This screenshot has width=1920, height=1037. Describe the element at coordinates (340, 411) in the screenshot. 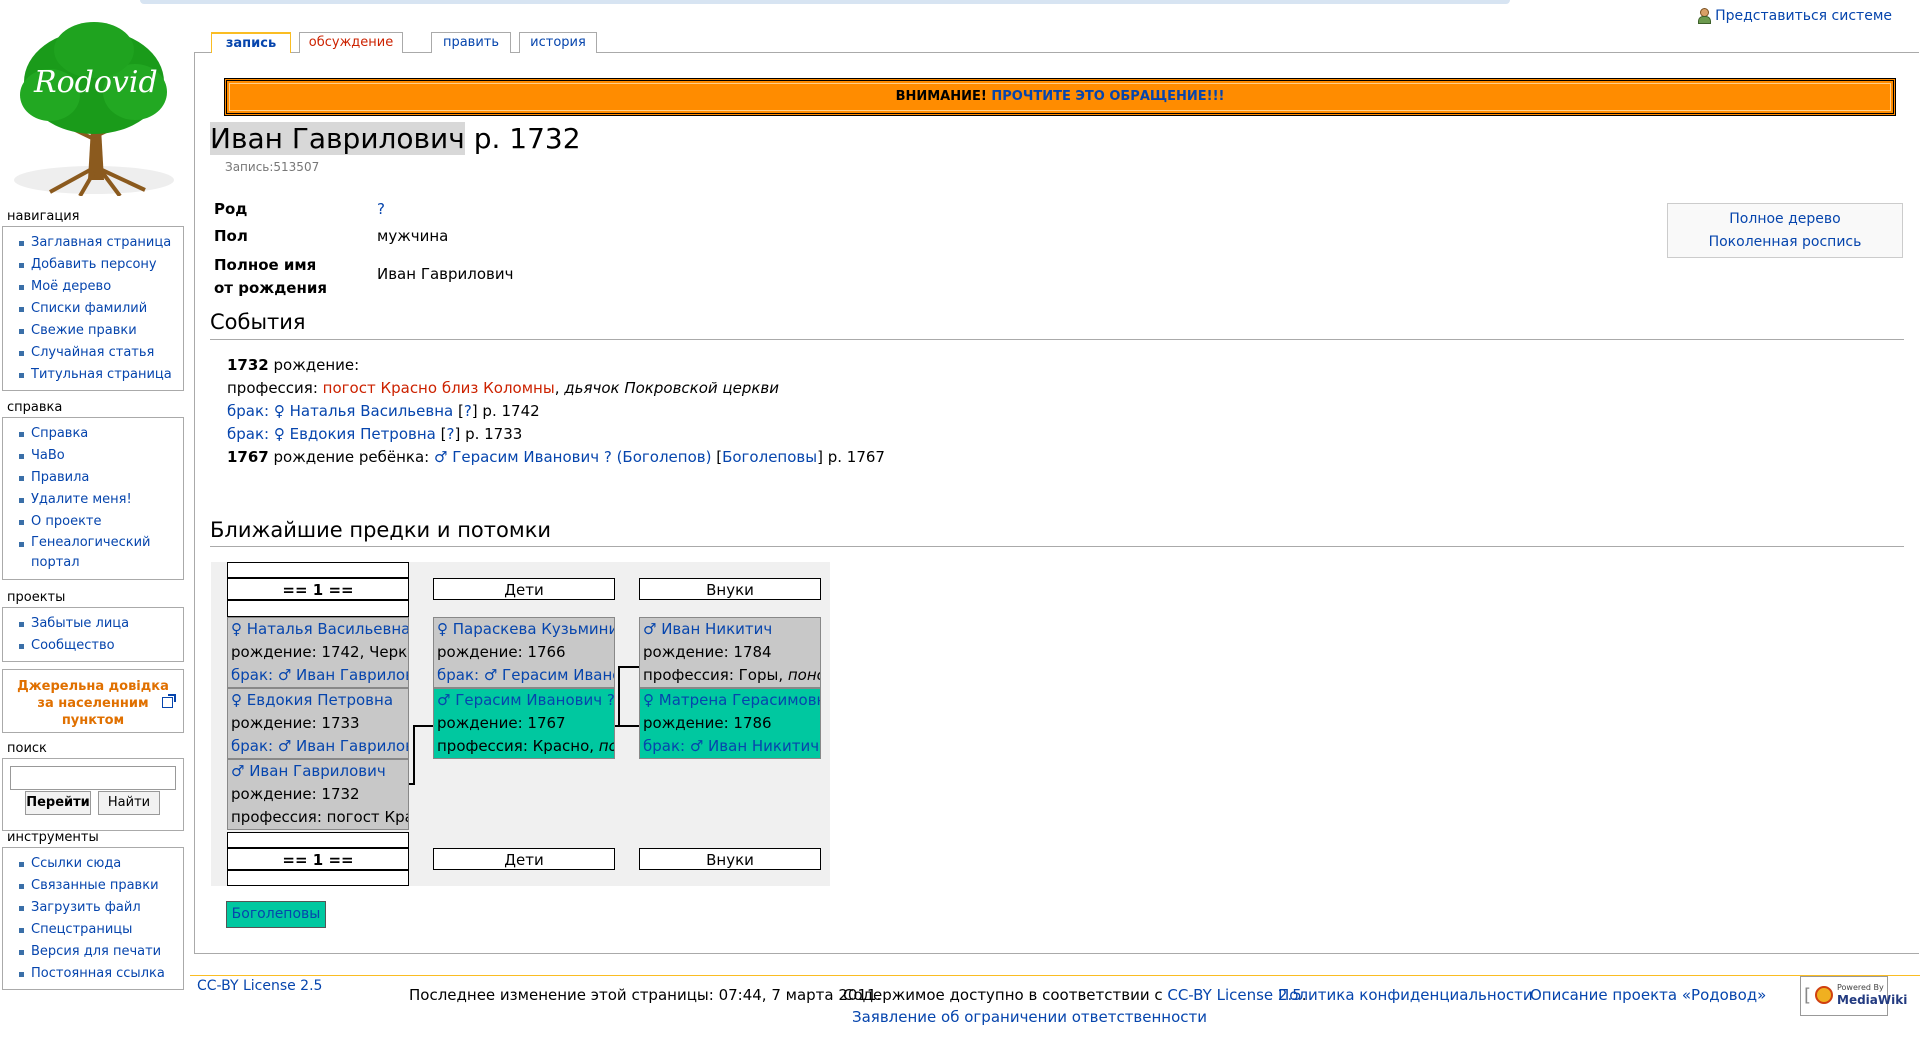

I see `marriage-1-link: брак: ♀ Наталья Васильевна` at that location.